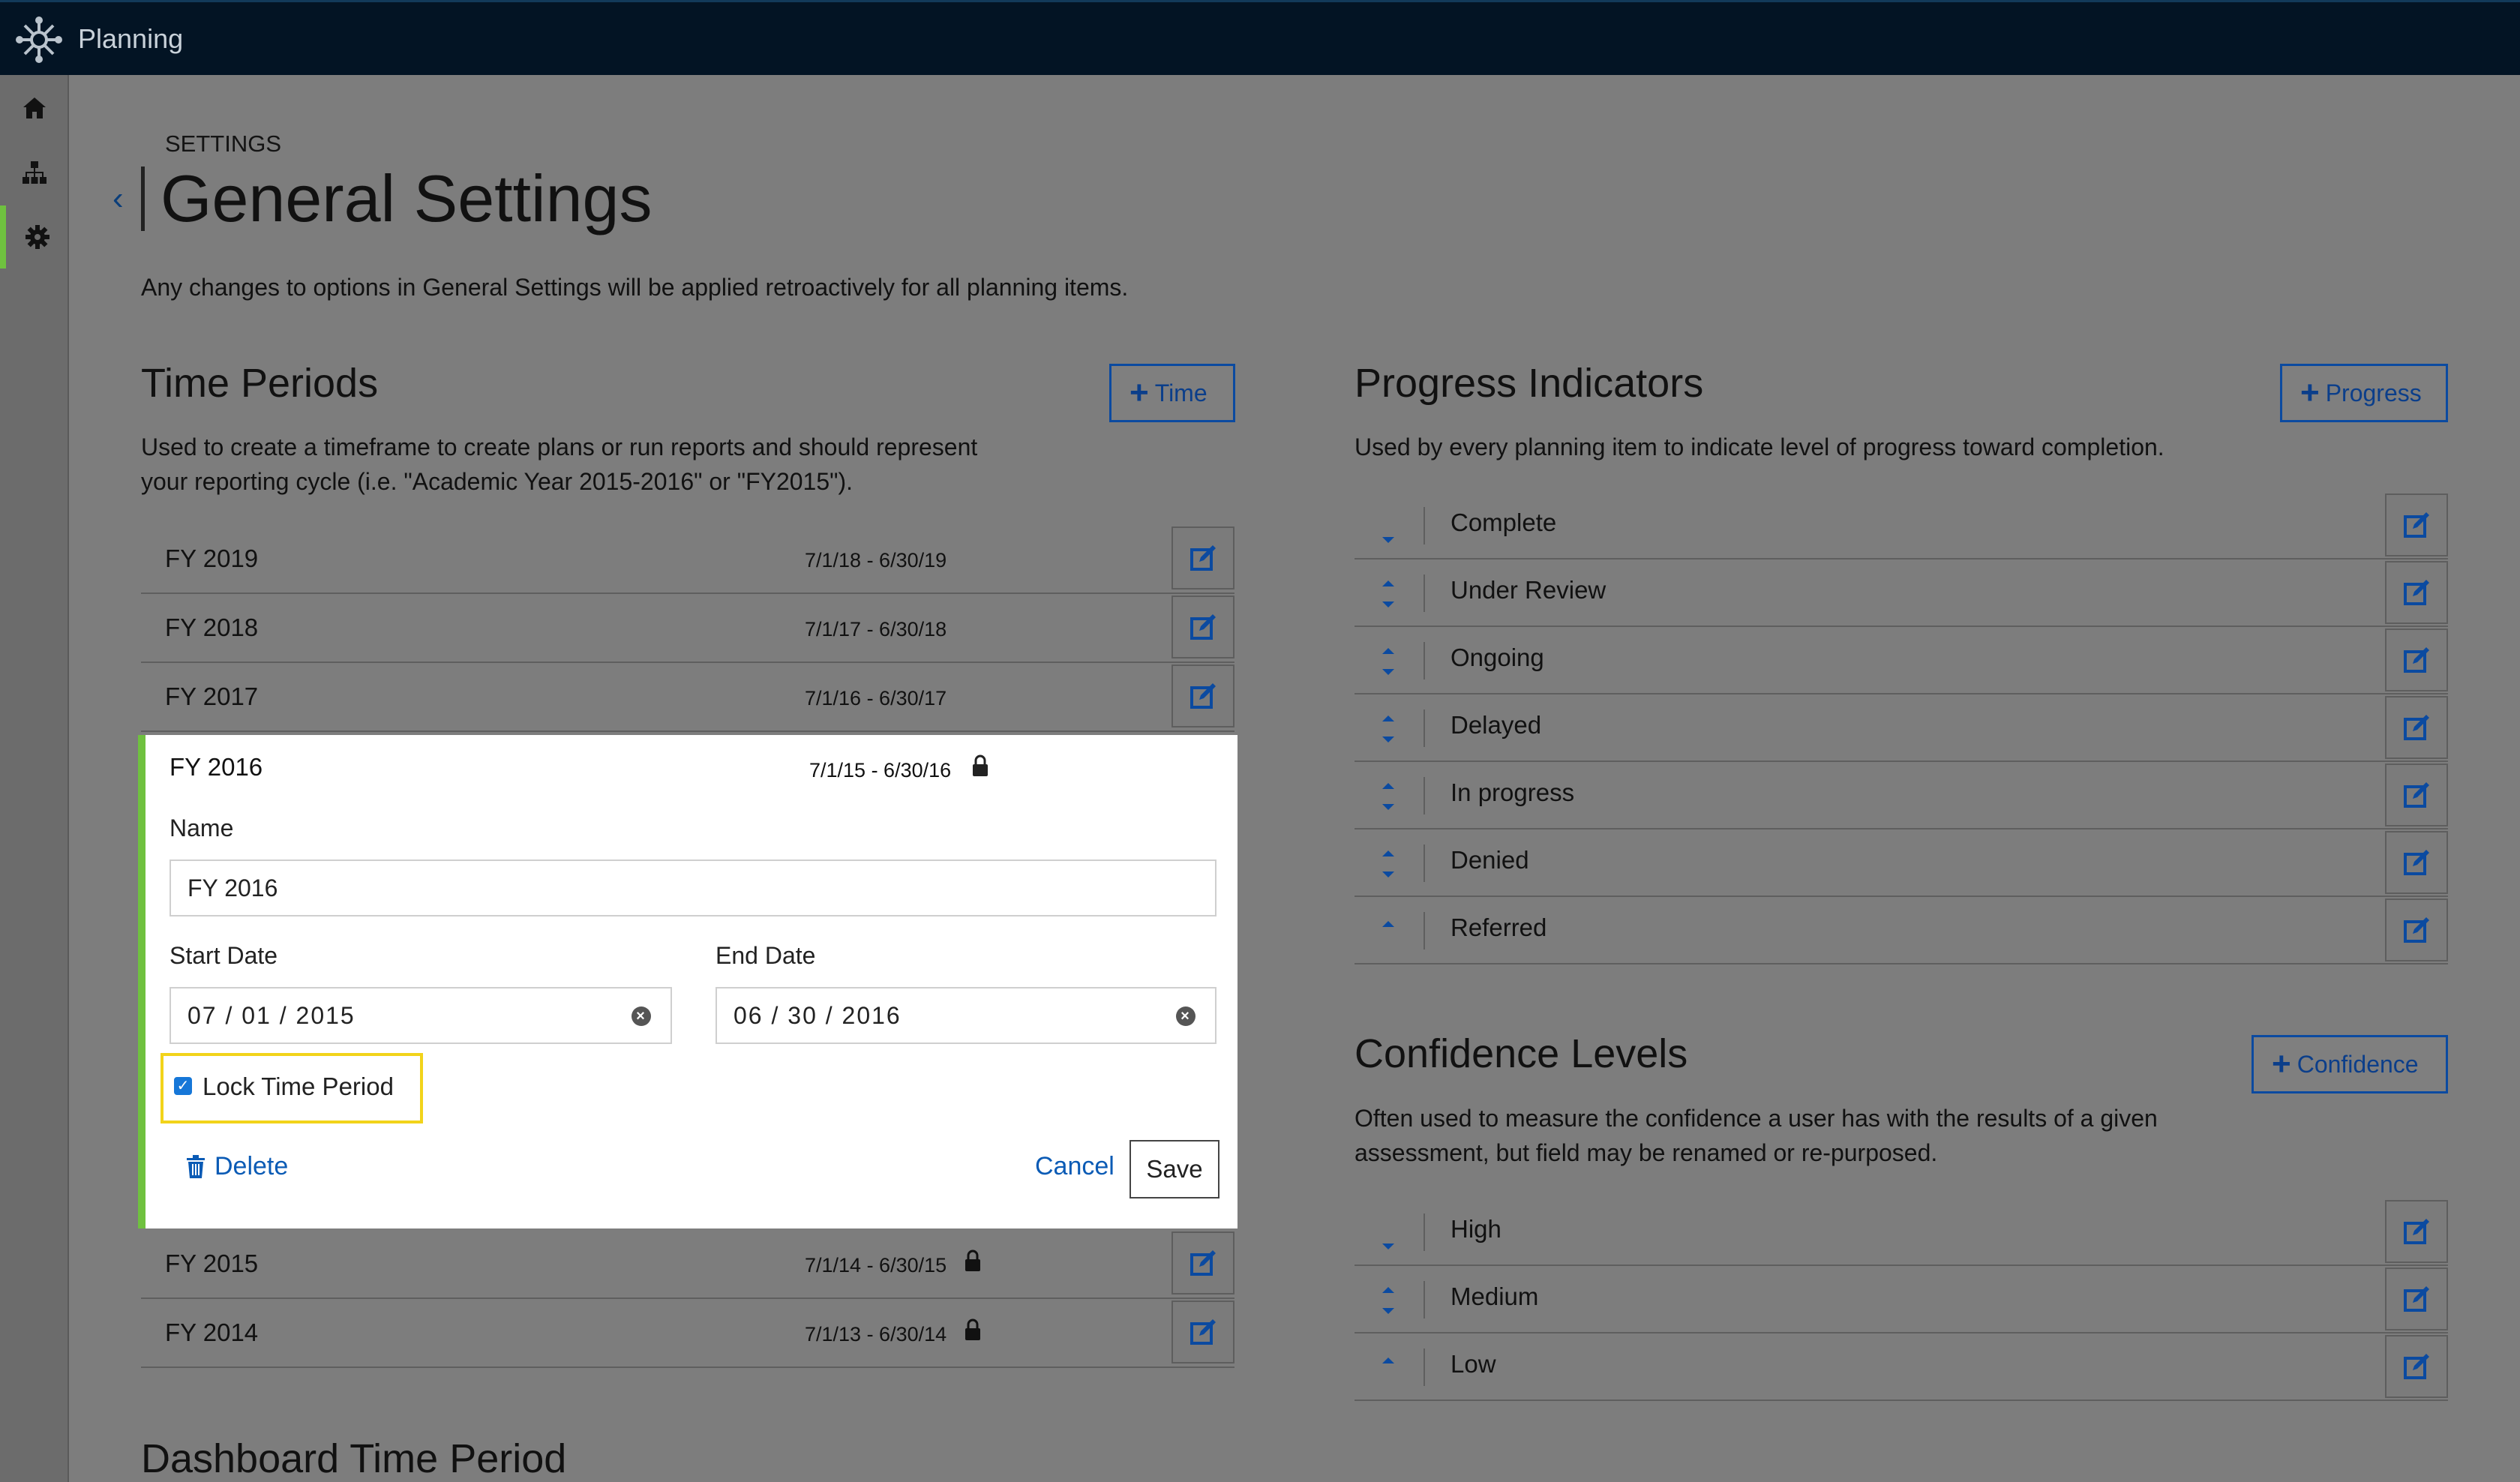  What do you see at coordinates (39, 39) in the screenshot?
I see `app-logo-icon` at bounding box center [39, 39].